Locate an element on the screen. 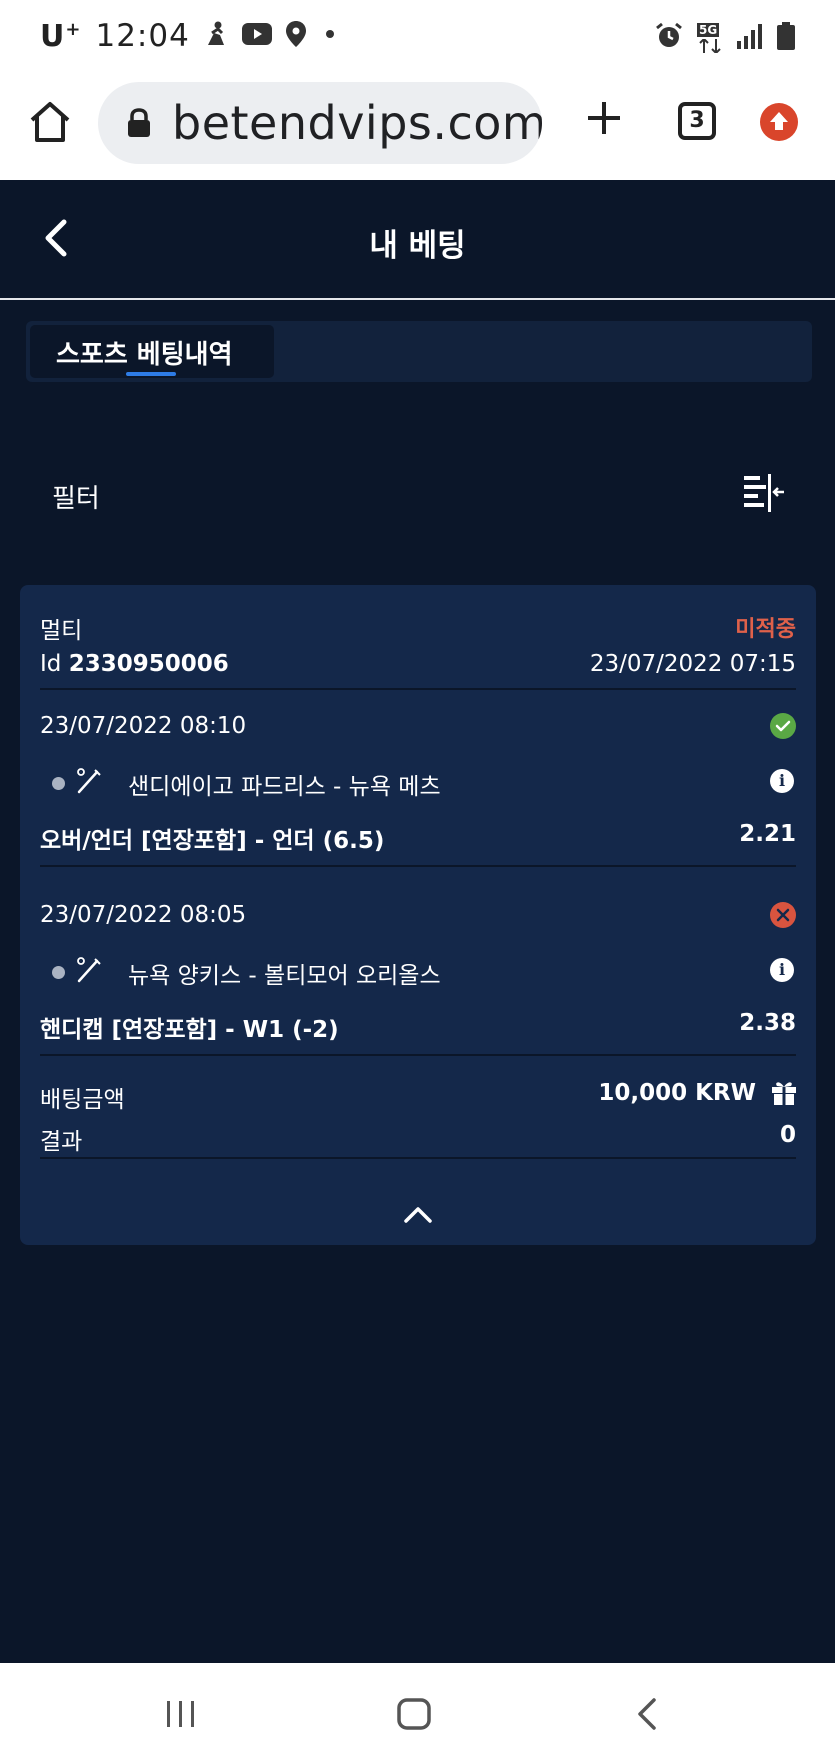 Image resolution: width=835 pixels, height=1763 pixels. page-title: 내 베팅 is located at coordinates (417, 246).